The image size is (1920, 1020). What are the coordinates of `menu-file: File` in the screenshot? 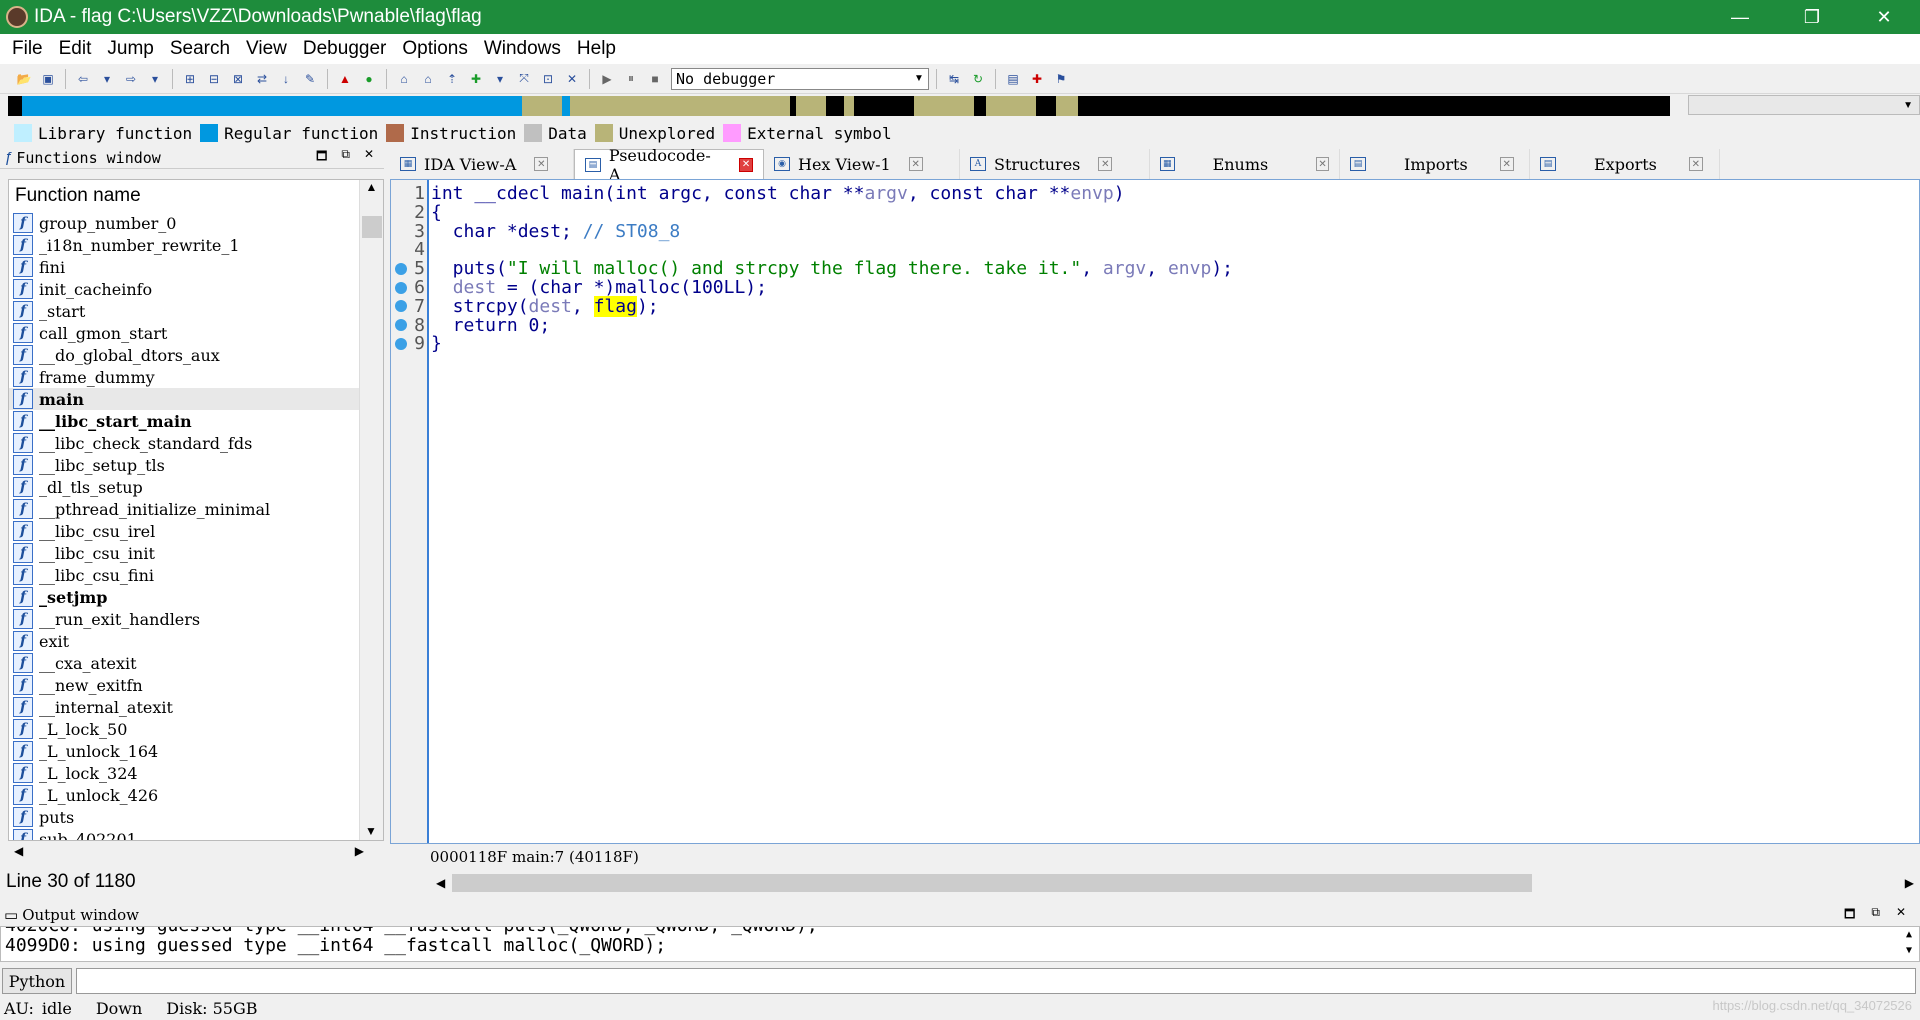 It's located at (27, 49).